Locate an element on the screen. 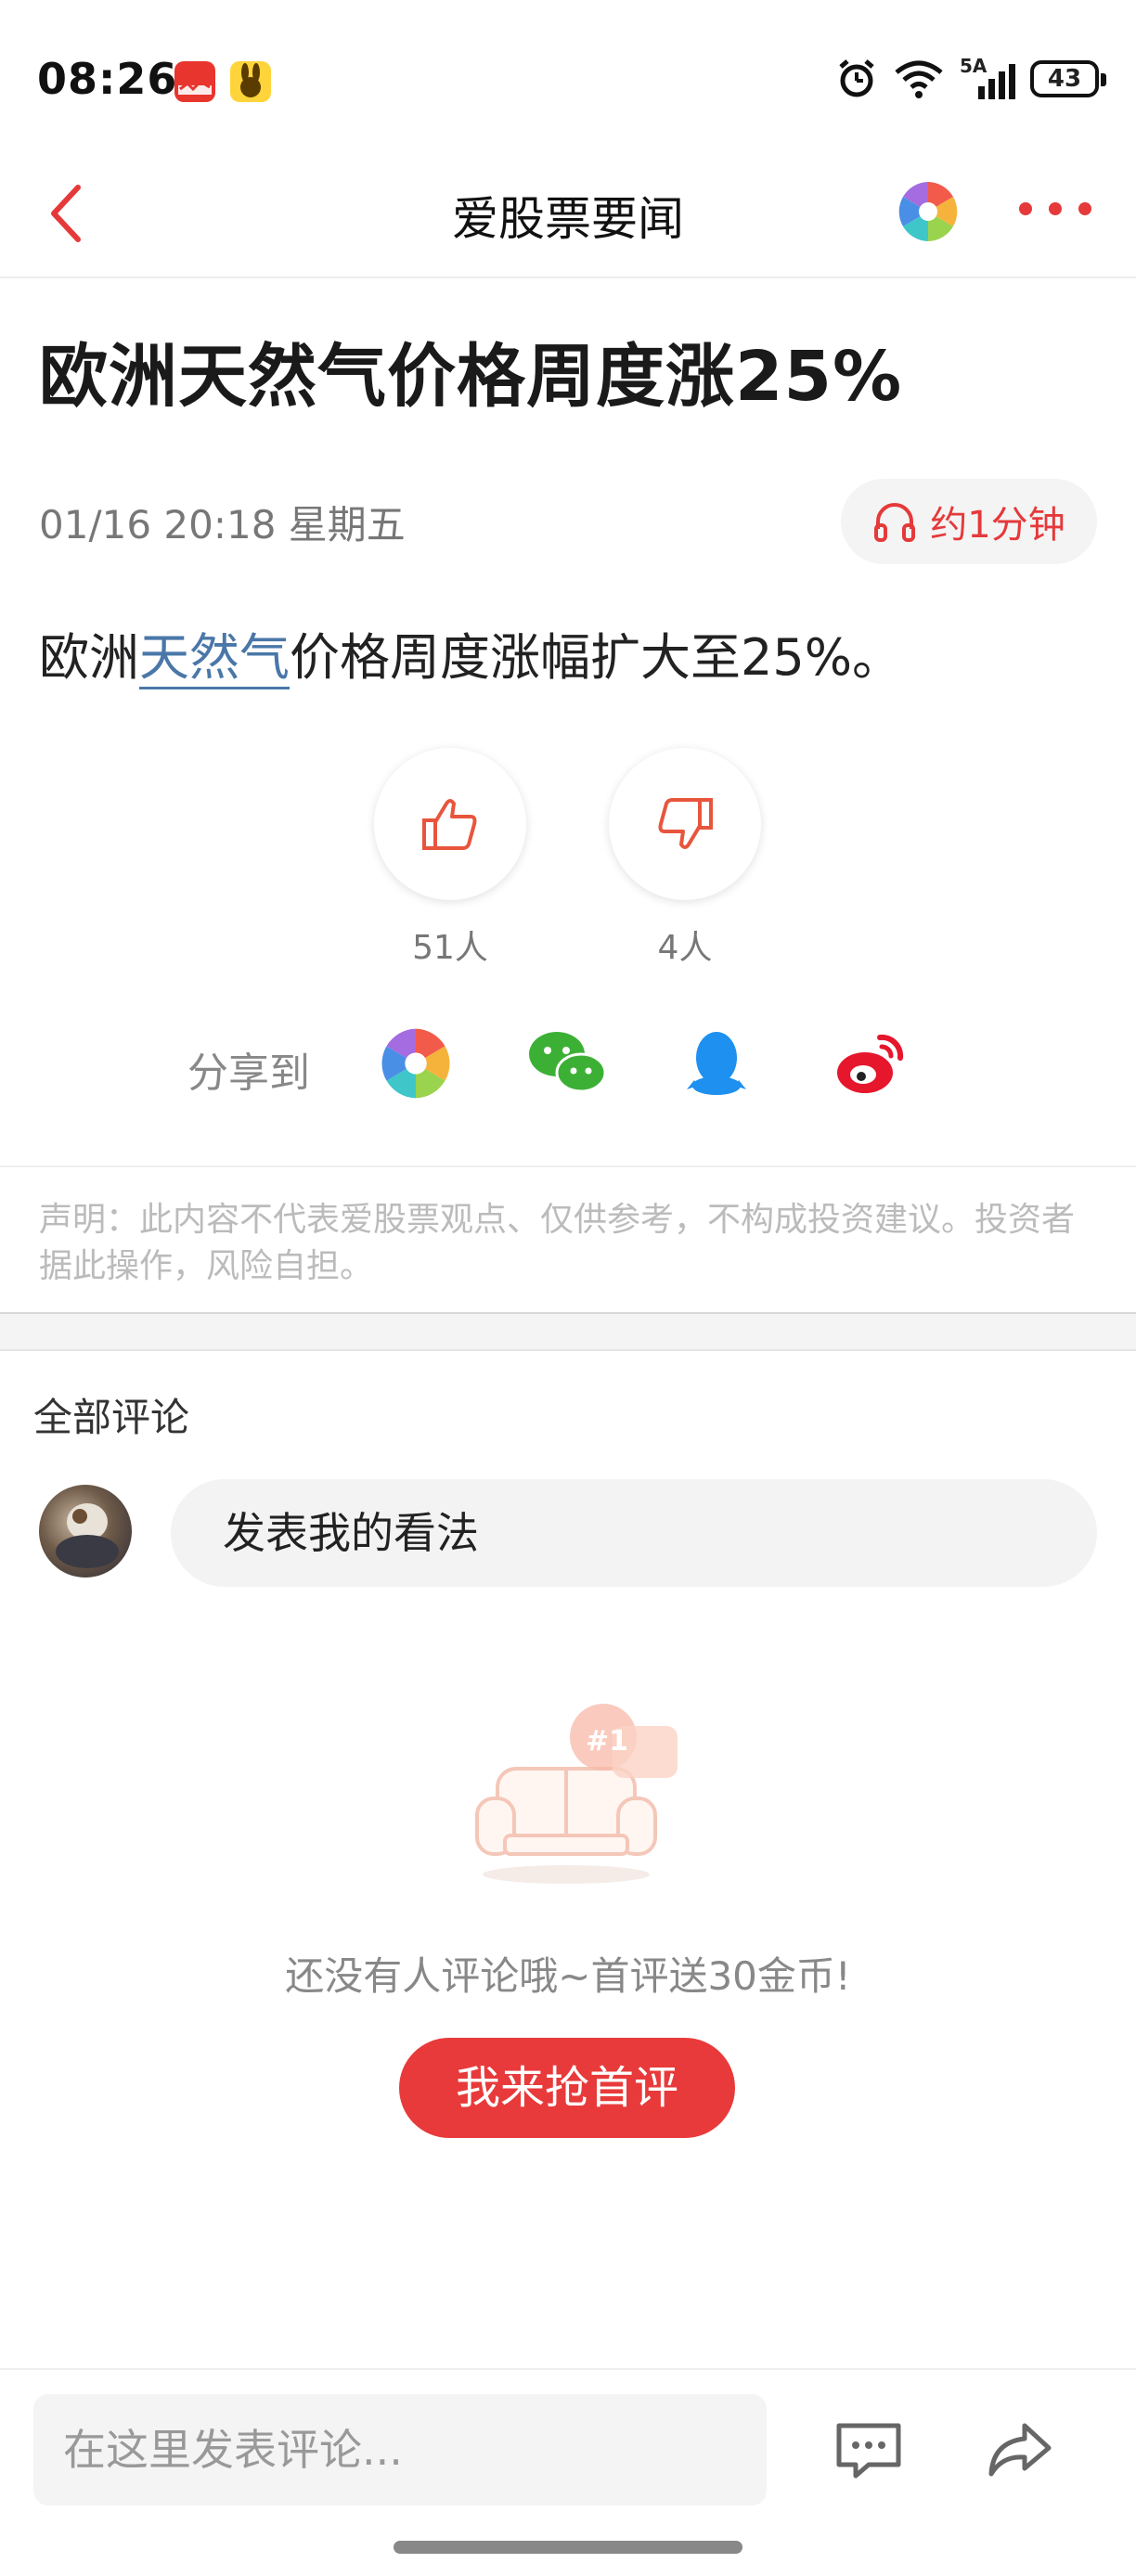 The image size is (1136, 2576). share-weibo-icon is located at coordinates (871, 1063).